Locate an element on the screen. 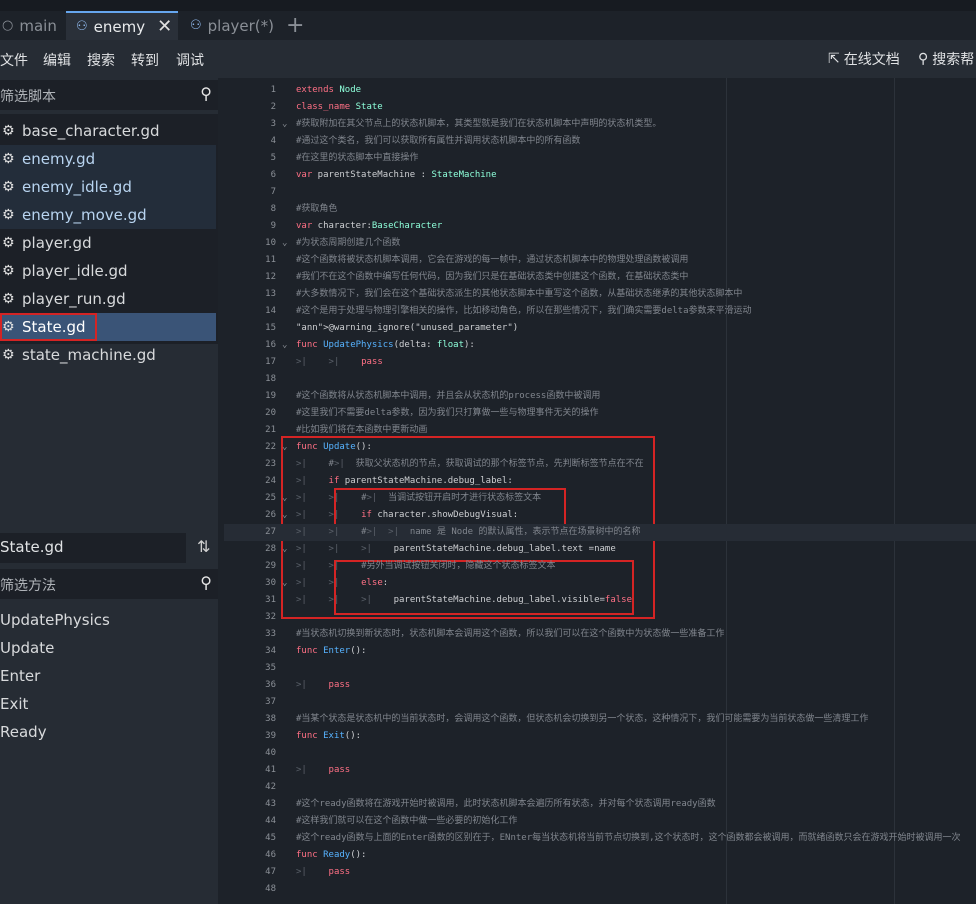  list-item: ⚙ player.gd is located at coordinates (108, 243).